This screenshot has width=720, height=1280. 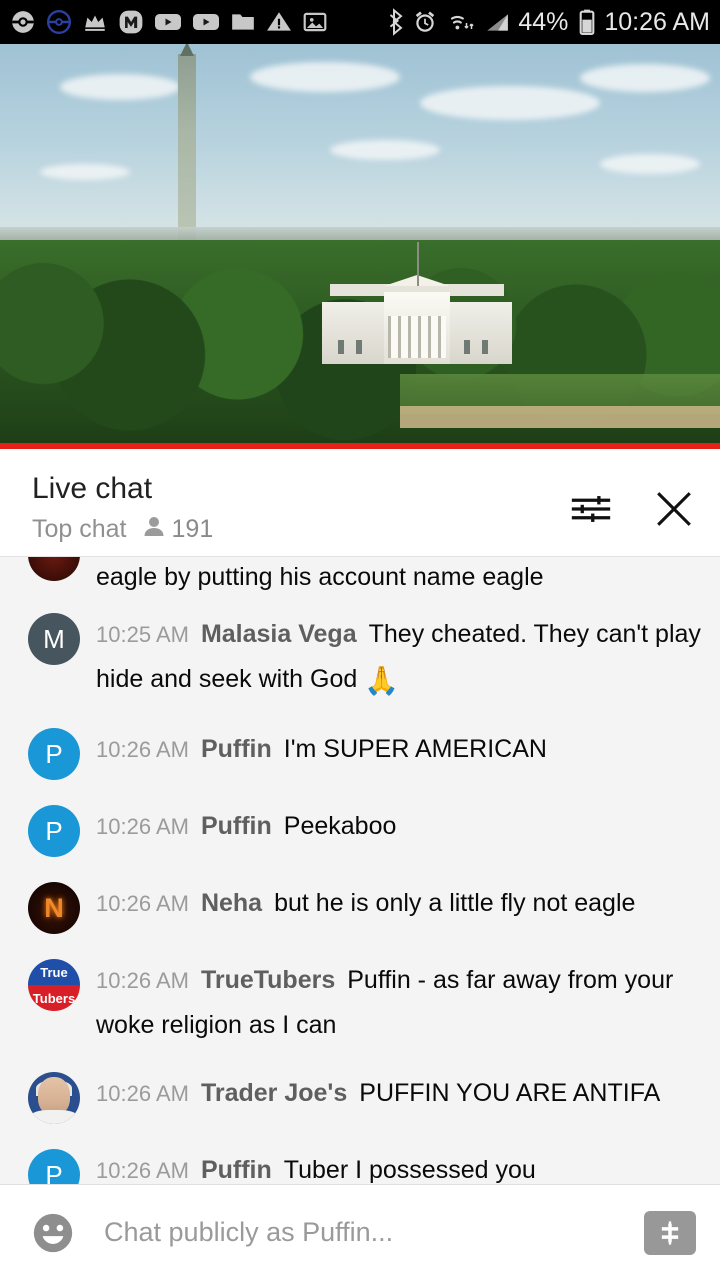 I want to click on message-author: Trader Joe's, so click(x=274, y=1093).